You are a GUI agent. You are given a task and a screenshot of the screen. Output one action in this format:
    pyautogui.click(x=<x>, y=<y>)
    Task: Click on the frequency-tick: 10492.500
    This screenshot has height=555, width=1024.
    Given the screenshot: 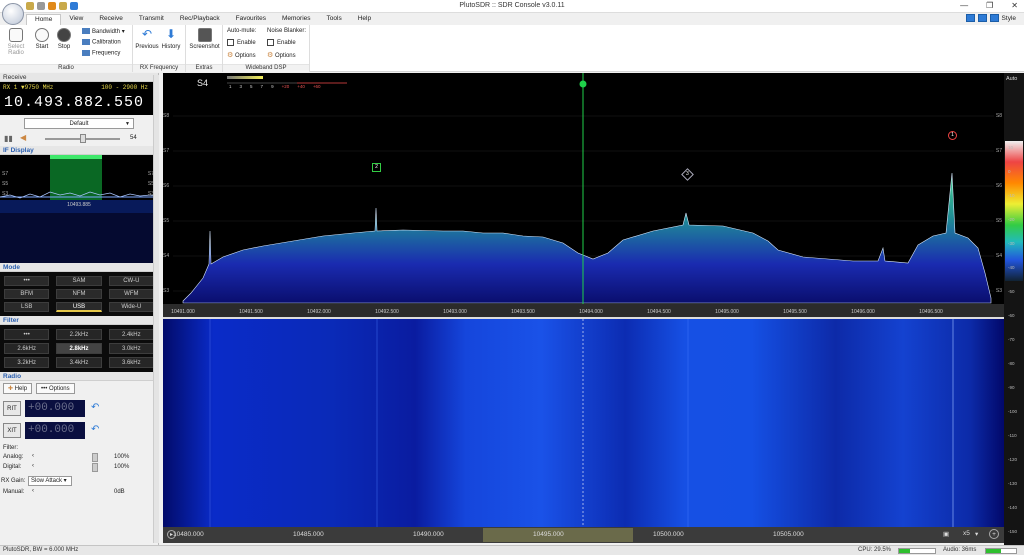 What is the action you would take?
    pyautogui.click(x=387, y=312)
    